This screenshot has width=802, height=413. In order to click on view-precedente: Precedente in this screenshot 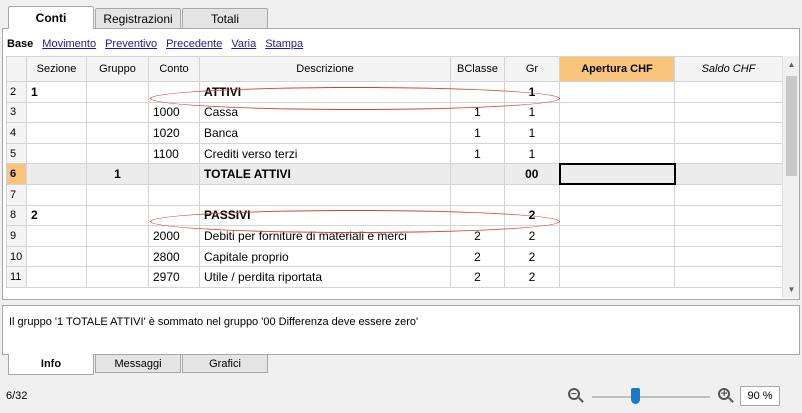, I will do `click(194, 44)`.